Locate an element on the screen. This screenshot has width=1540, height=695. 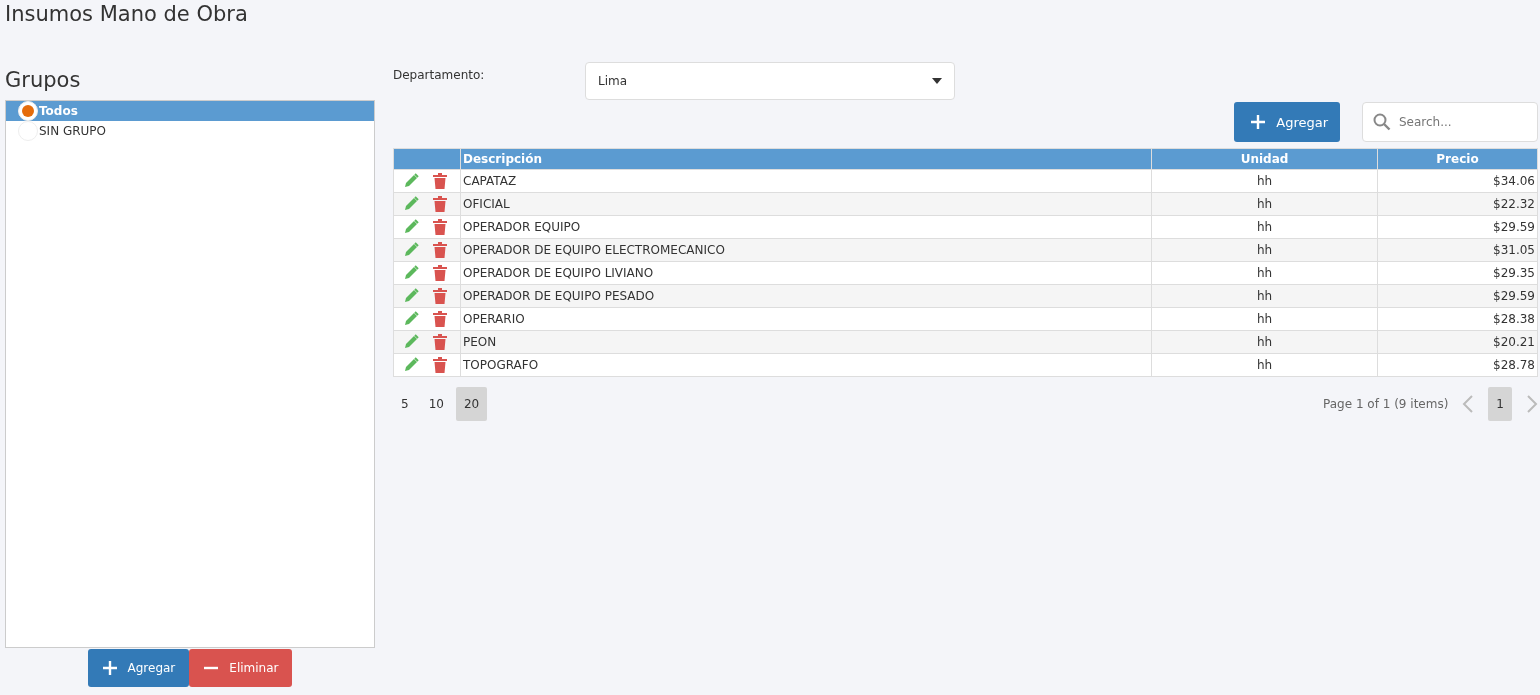
table-cell: $28.38 is located at coordinates (1457, 319).